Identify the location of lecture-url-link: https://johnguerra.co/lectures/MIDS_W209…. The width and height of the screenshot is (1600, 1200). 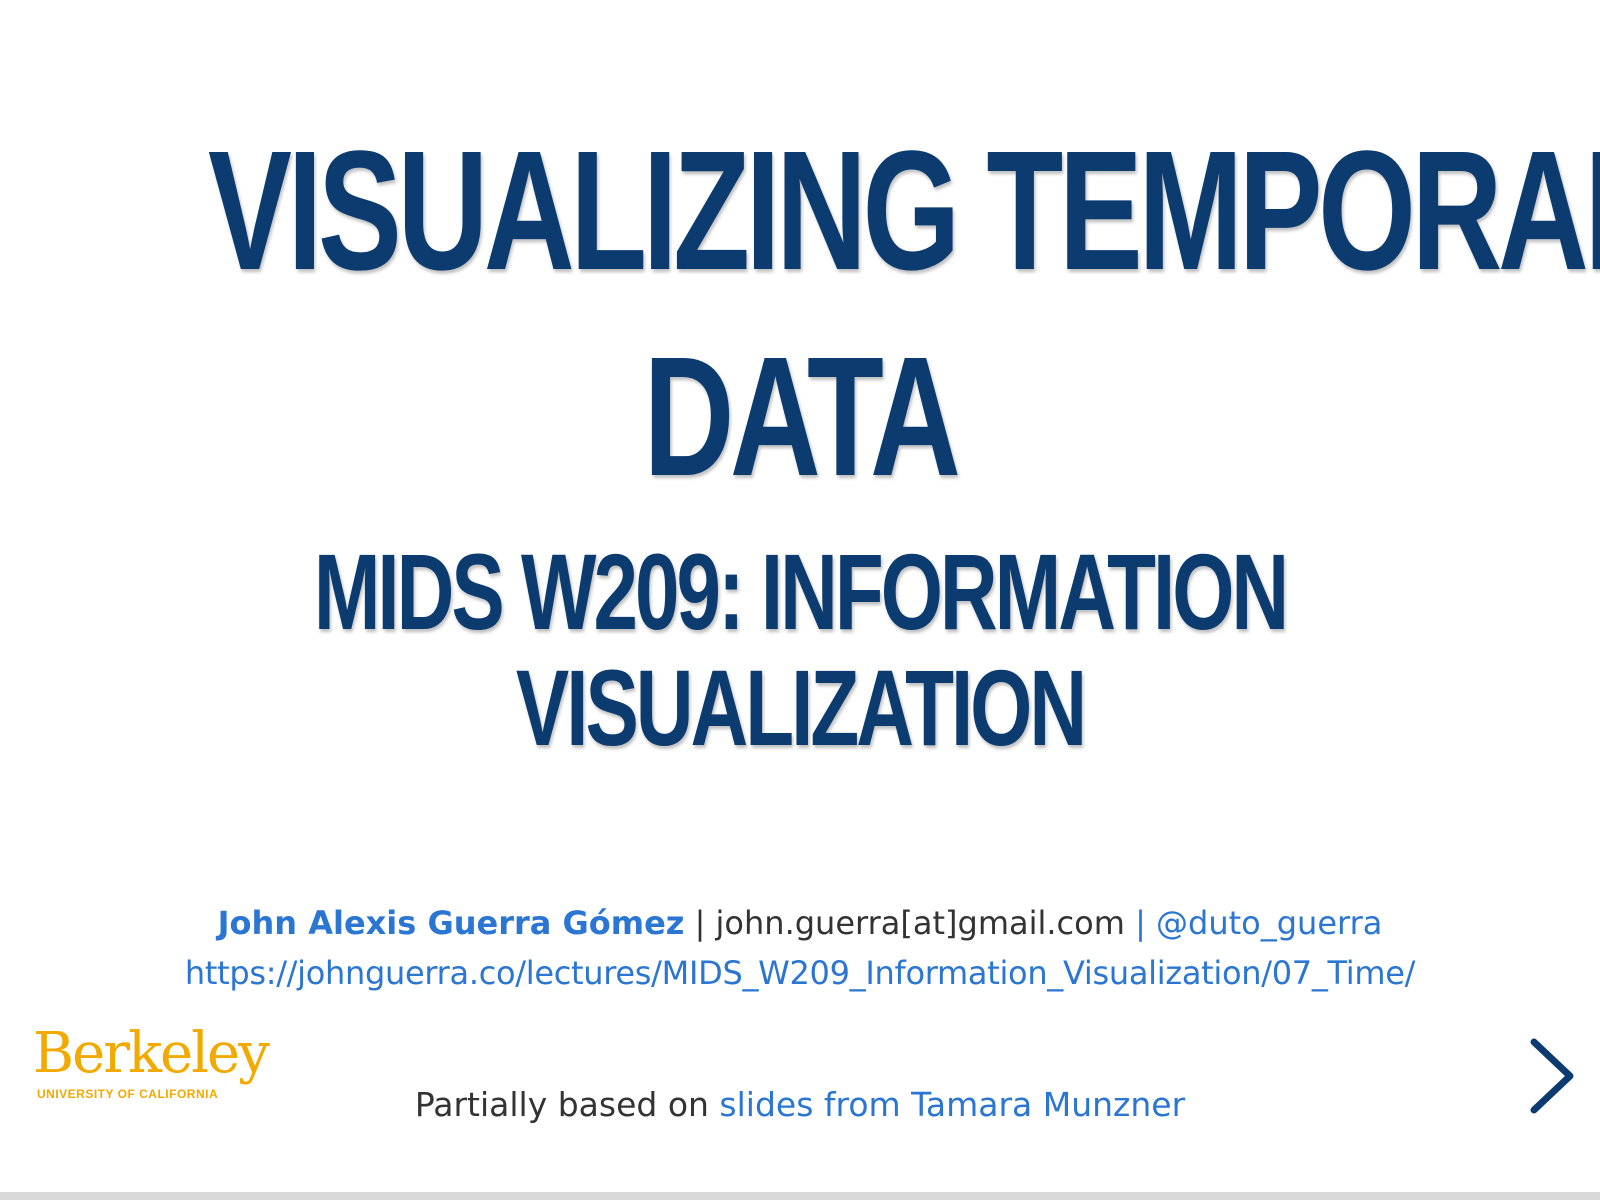
(800, 973).